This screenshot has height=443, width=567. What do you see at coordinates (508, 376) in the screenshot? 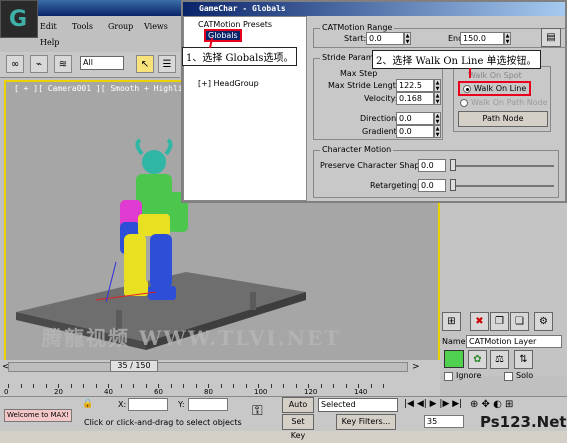
I see `solo-checkbox` at bounding box center [508, 376].